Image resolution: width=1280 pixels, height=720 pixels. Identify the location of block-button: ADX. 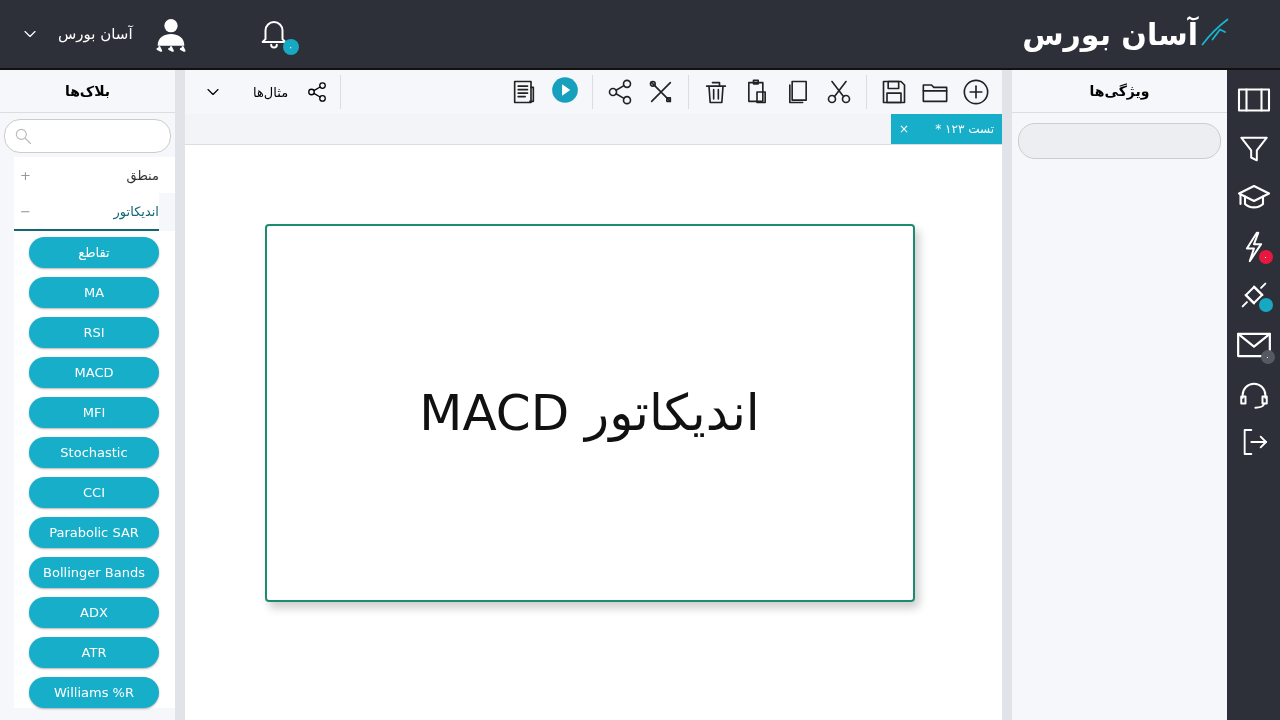
(94, 612).